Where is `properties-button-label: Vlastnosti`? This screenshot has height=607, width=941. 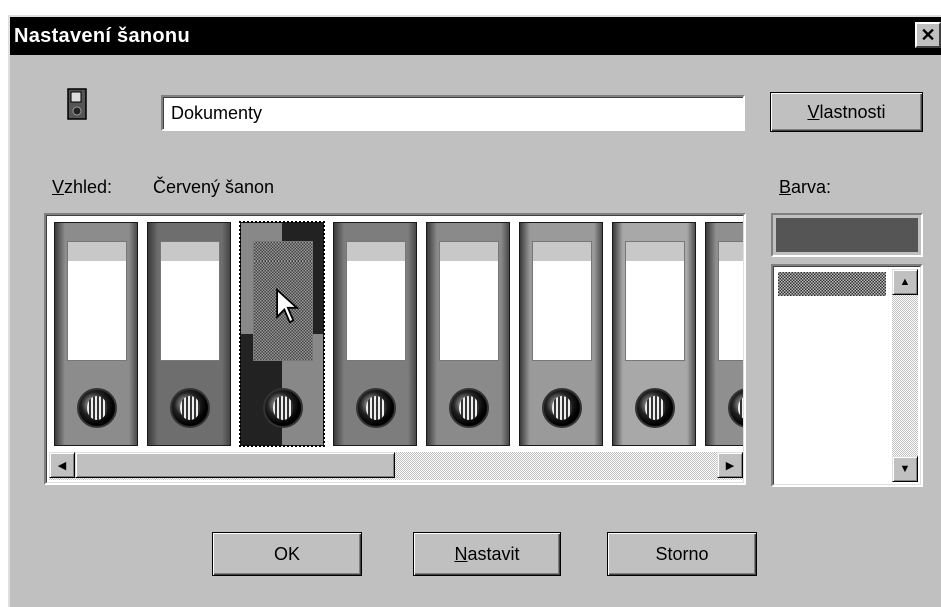
properties-button-label: Vlastnosti is located at coordinates (846, 111).